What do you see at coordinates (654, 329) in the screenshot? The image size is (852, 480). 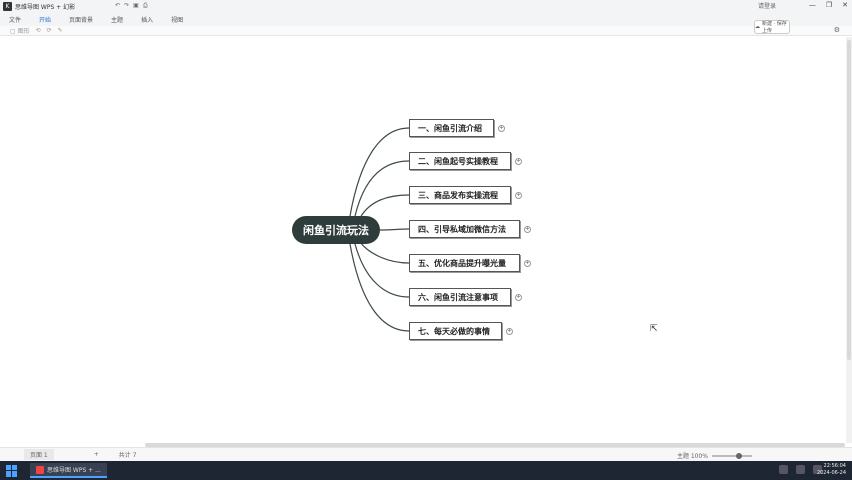 I see `mouse-cursor-icon: ⇱` at bounding box center [654, 329].